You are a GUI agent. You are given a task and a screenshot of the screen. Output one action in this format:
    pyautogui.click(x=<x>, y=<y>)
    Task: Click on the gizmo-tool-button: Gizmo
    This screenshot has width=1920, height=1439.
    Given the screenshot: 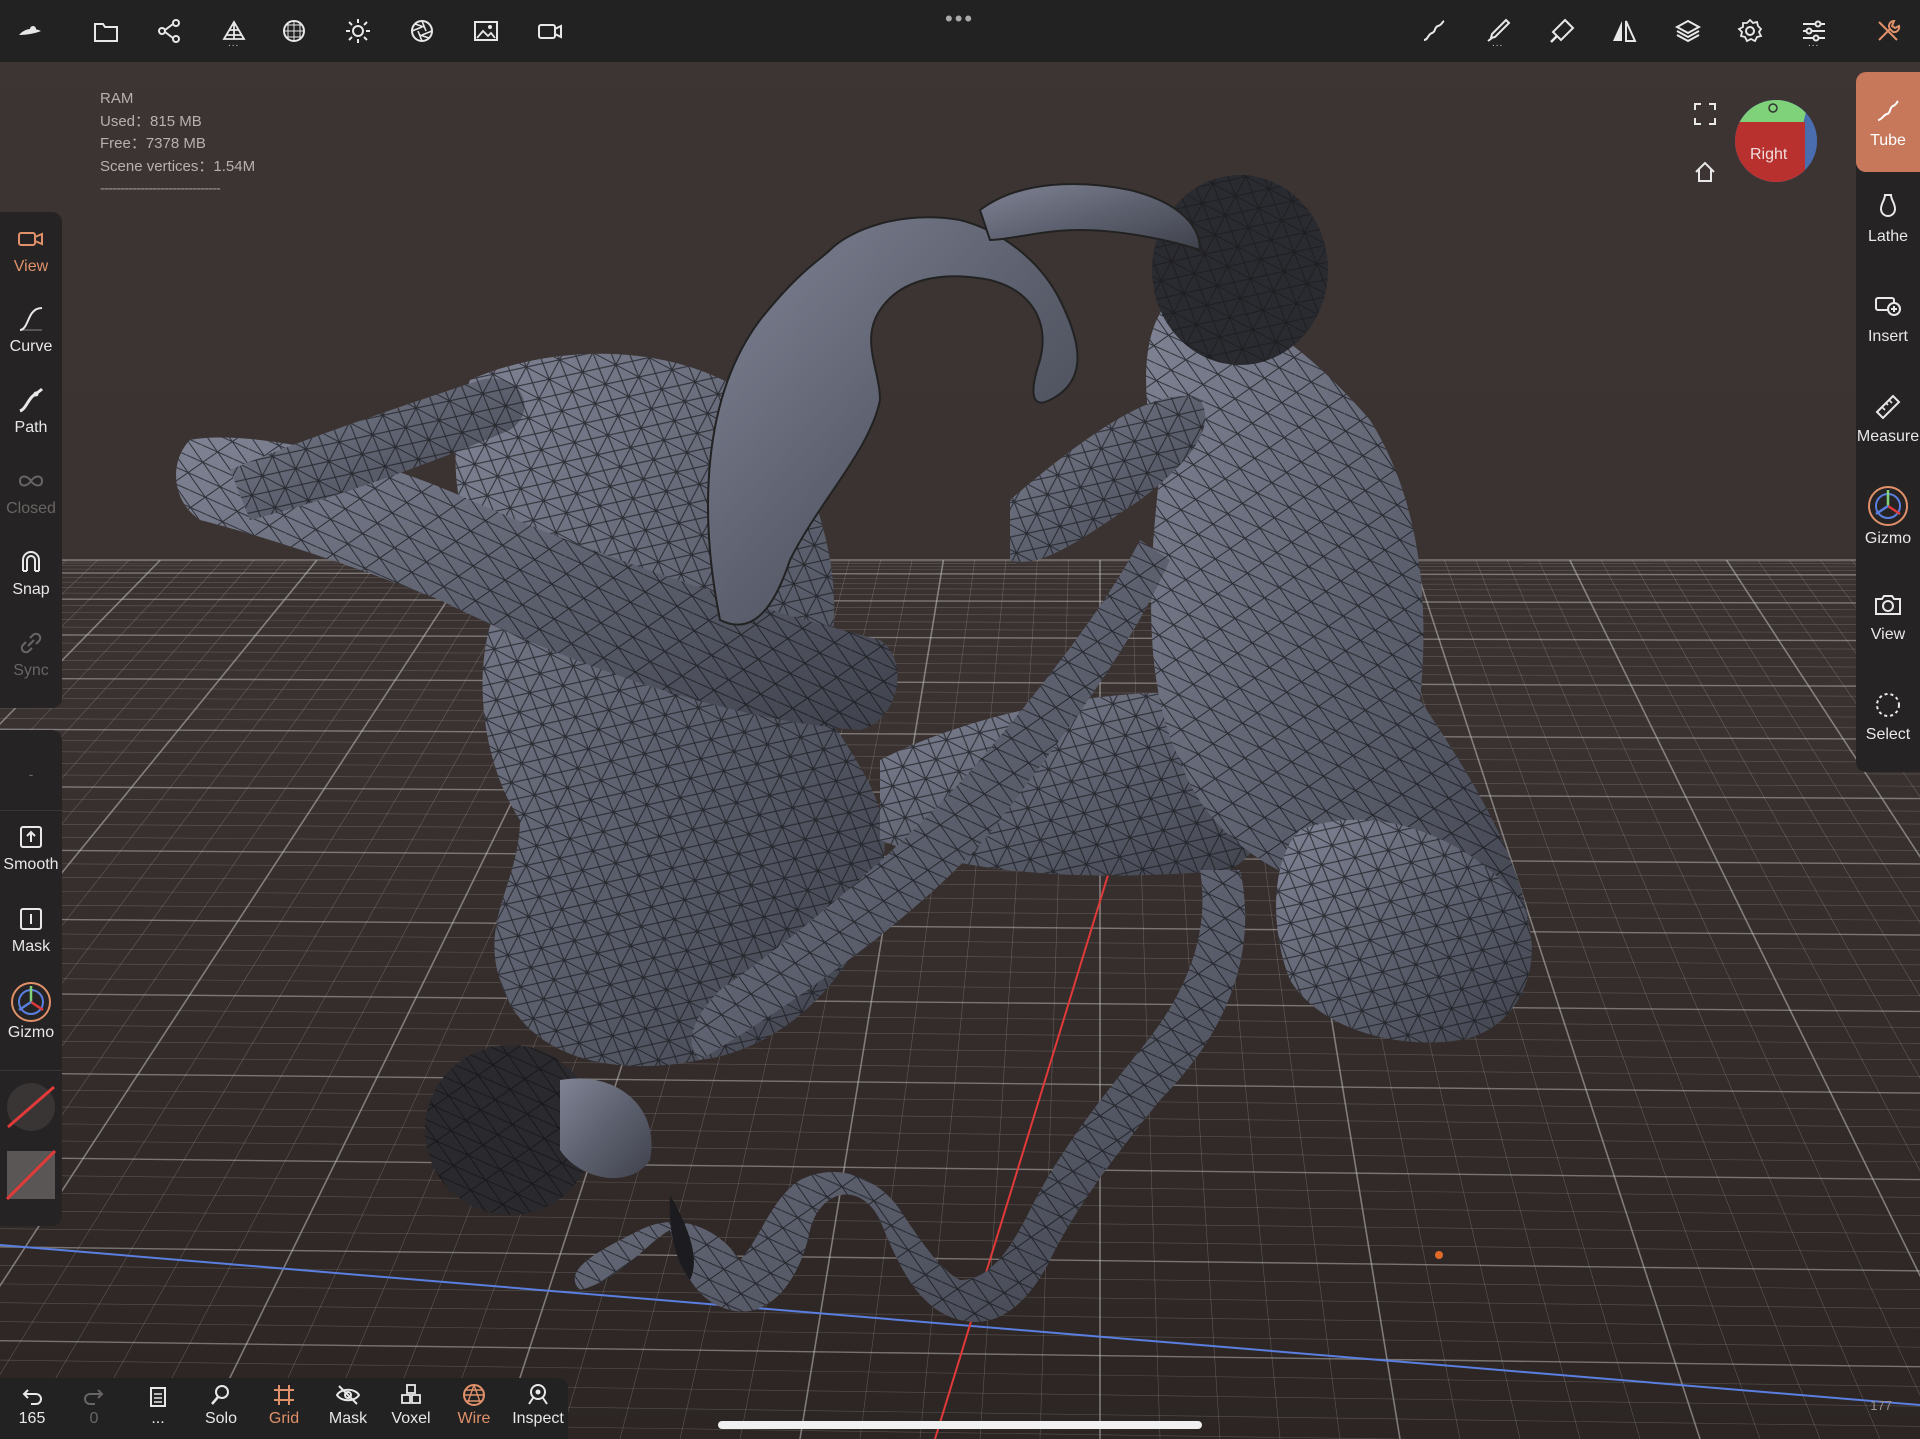 What is the action you would take?
    pyautogui.click(x=1888, y=516)
    